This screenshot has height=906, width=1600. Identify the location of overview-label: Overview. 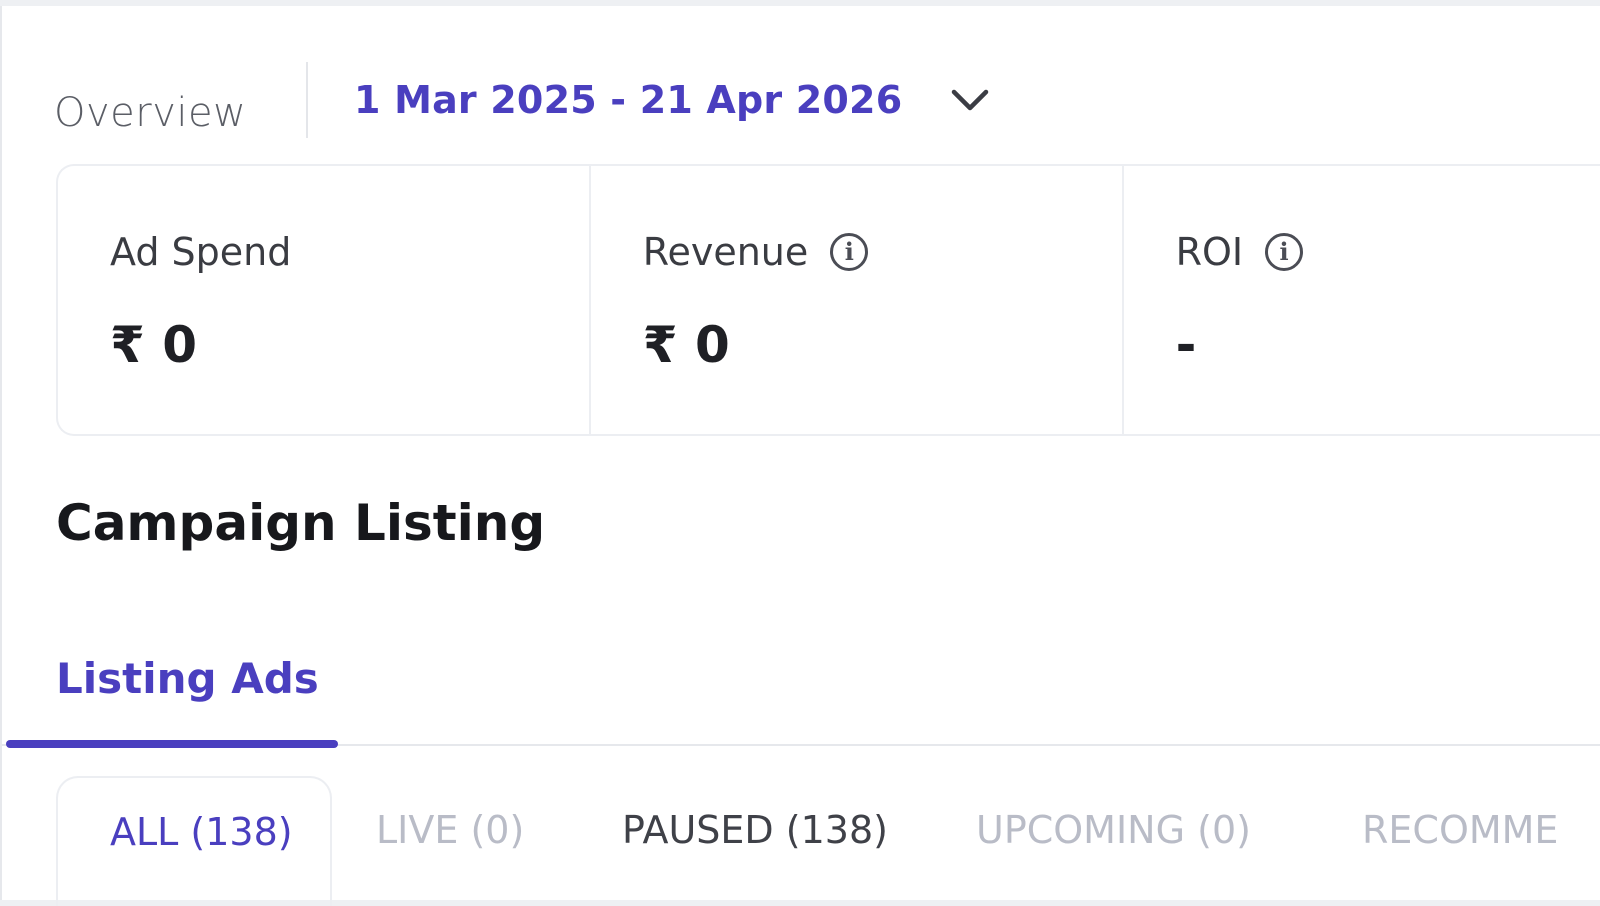
(150, 113).